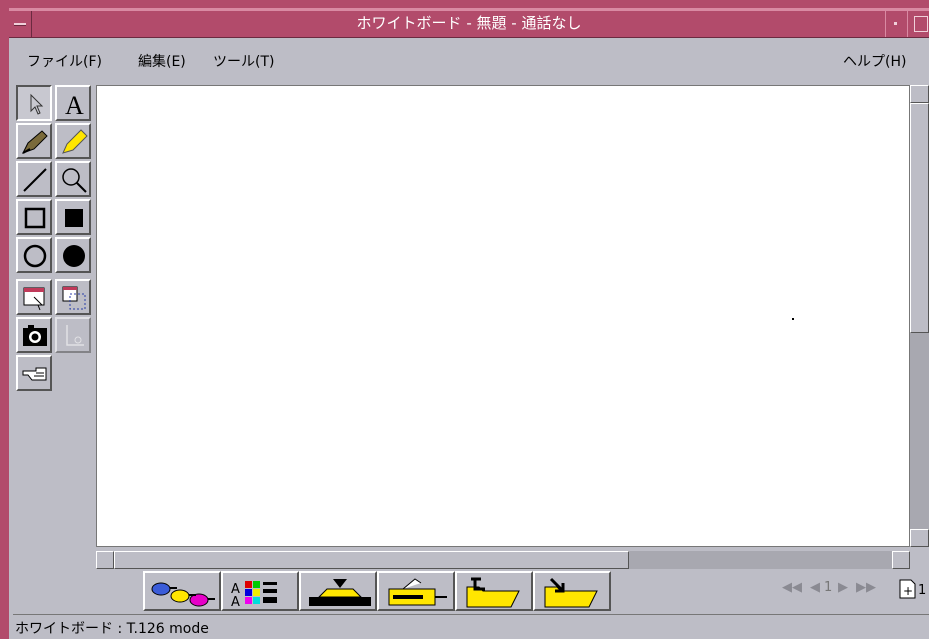  I want to click on line-tool-icon, so click(34, 179).